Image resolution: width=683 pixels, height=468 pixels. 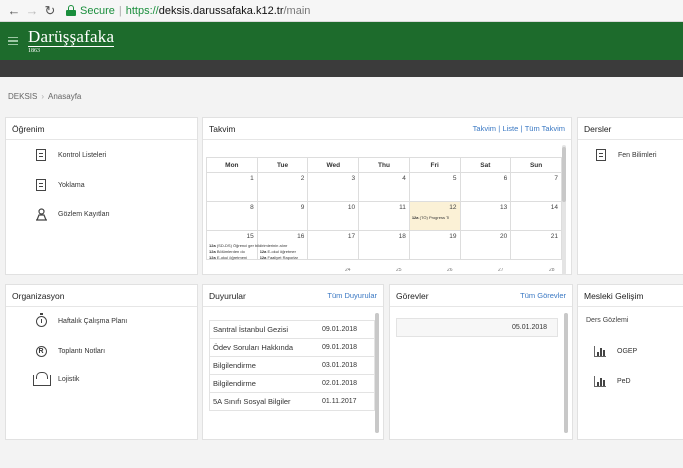 I want to click on announcement-date: 03.01.2018, so click(x=340, y=365).